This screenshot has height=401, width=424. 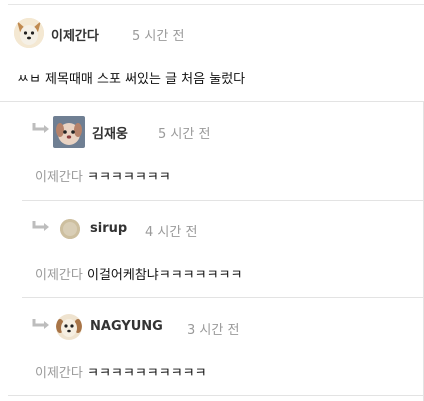 I want to click on reply-time: 4 시간 전, so click(x=171, y=232).